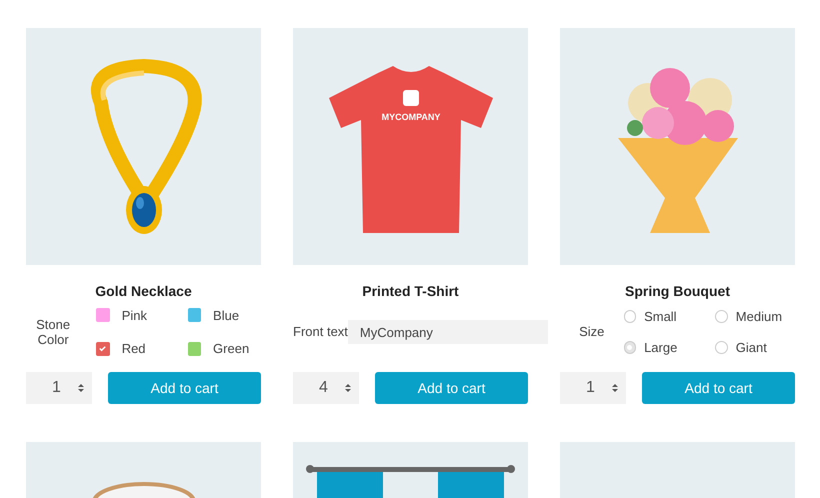  I want to click on checkbox-label: Red, so click(134, 349).